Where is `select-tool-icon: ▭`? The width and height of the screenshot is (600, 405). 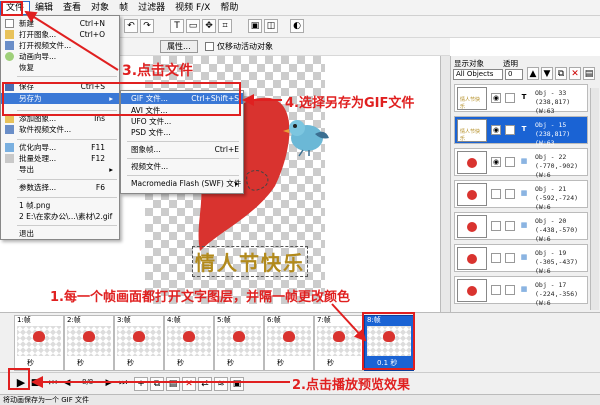 select-tool-icon: ▭ is located at coordinates (193, 26).